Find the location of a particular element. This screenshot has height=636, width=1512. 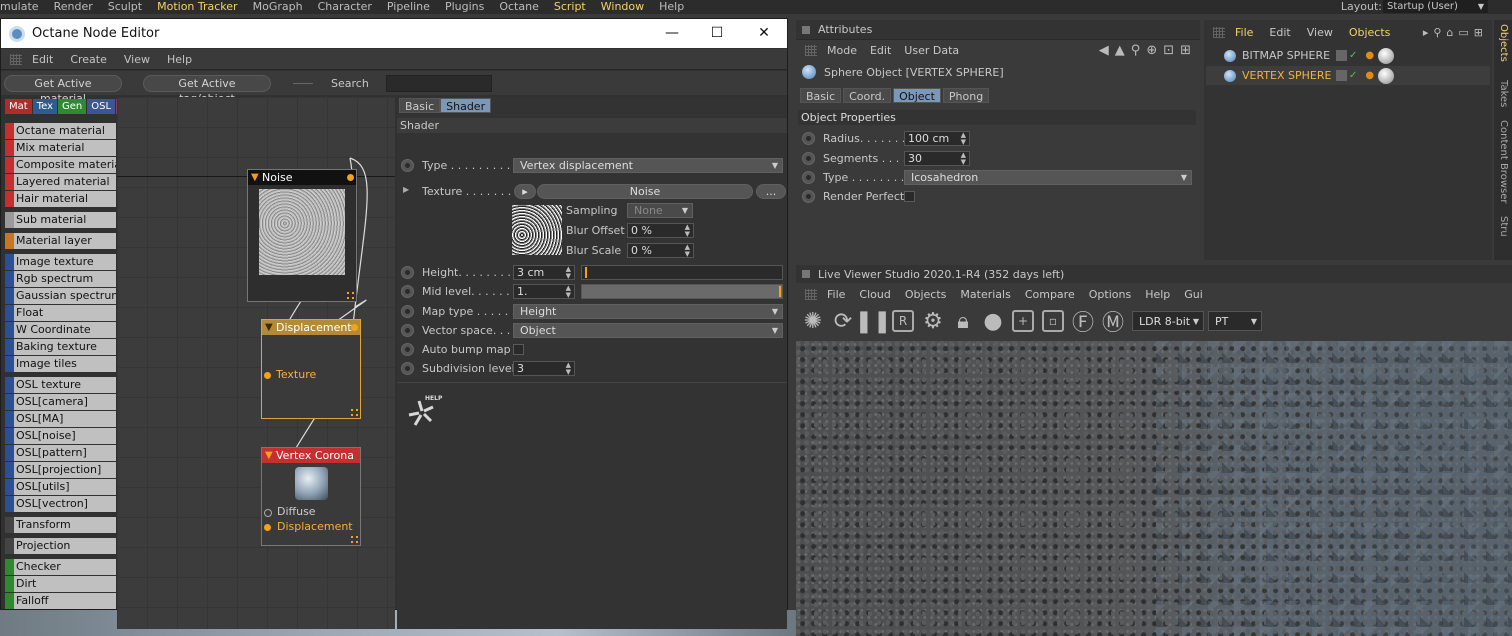

palette-item: Float is located at coordinates (60, 313).